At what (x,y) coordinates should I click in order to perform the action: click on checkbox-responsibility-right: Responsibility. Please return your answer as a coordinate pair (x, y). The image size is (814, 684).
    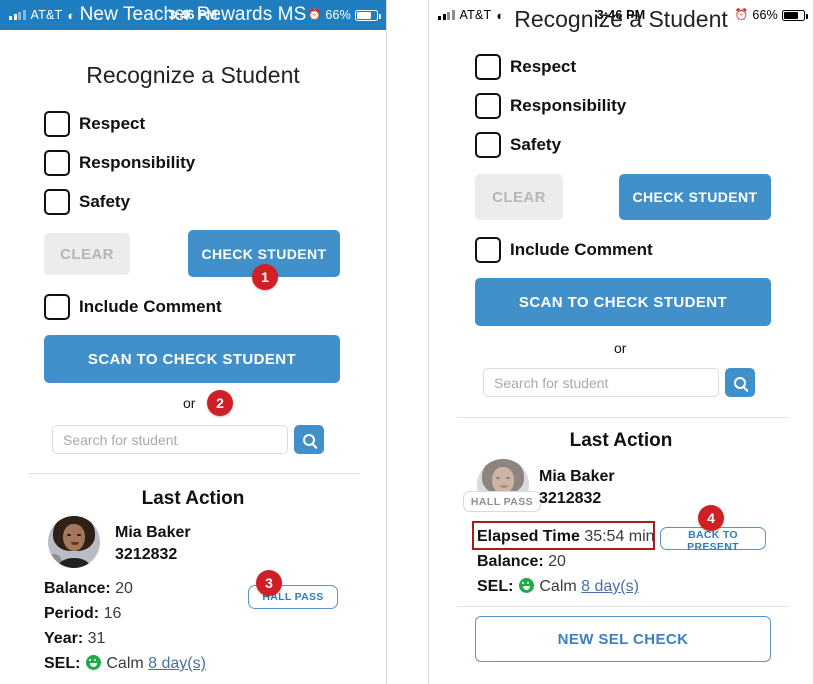
    Looking at the image, I should click on (550, 106).